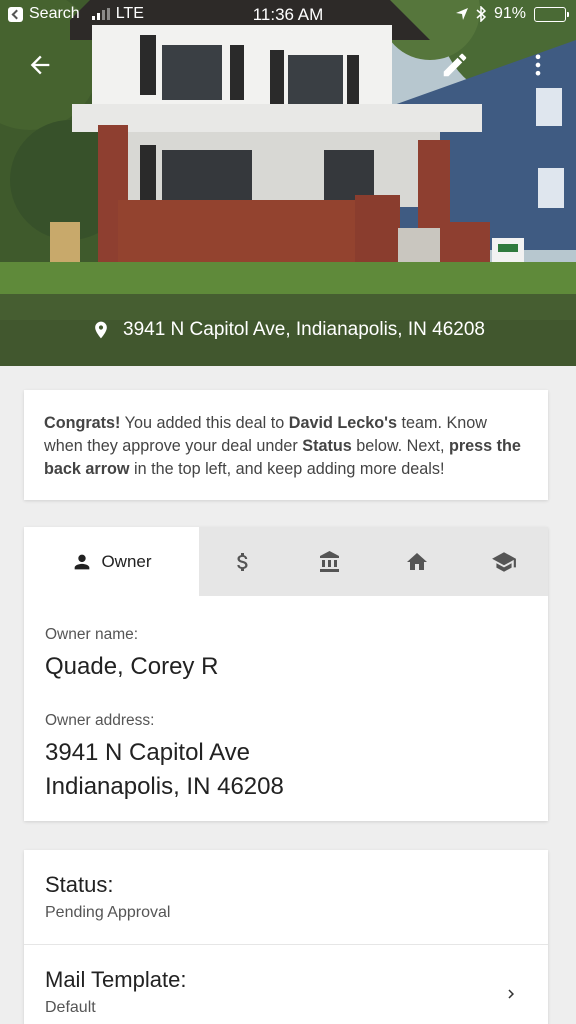  Describe the element at coordinates (342, 423) in the screenshot. I see `team-name: David Lecko's` at that location.